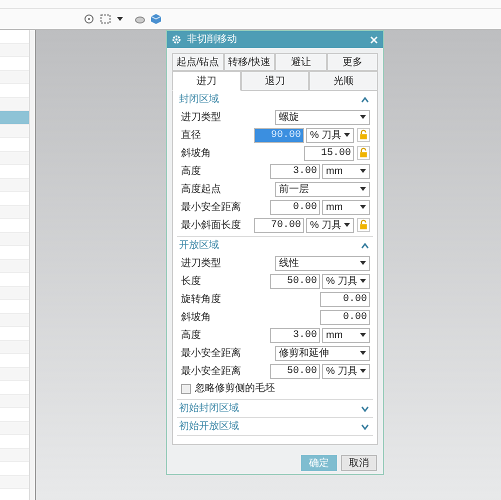 The width and height of the screenshot is (501, 500). I want to click on field-label: 忽略修剪侧的毛坯, so click(235, 389).